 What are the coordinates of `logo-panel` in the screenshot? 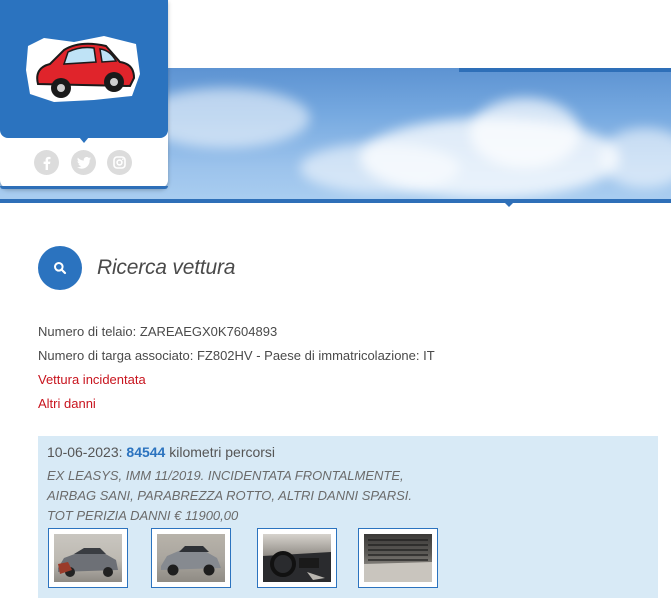 It's located at (84, 94).